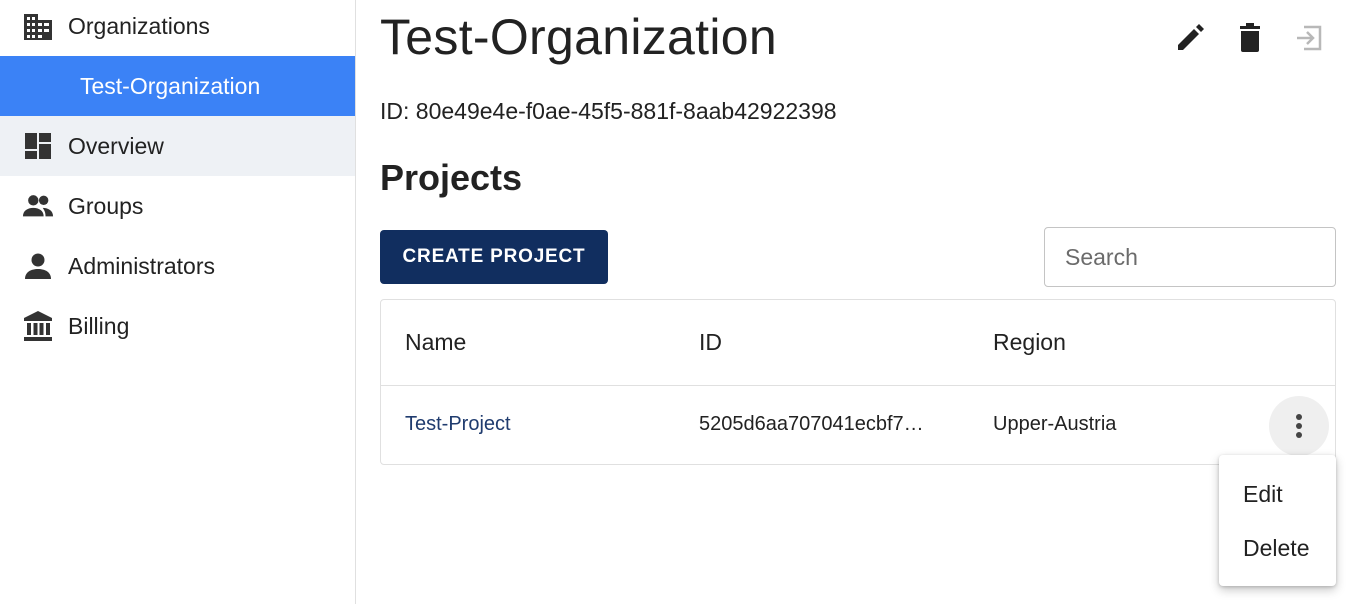 This screenshot has width=1358, height=604. I want to click on row-actions-menu: Edit Delete, so click(1277, 520).